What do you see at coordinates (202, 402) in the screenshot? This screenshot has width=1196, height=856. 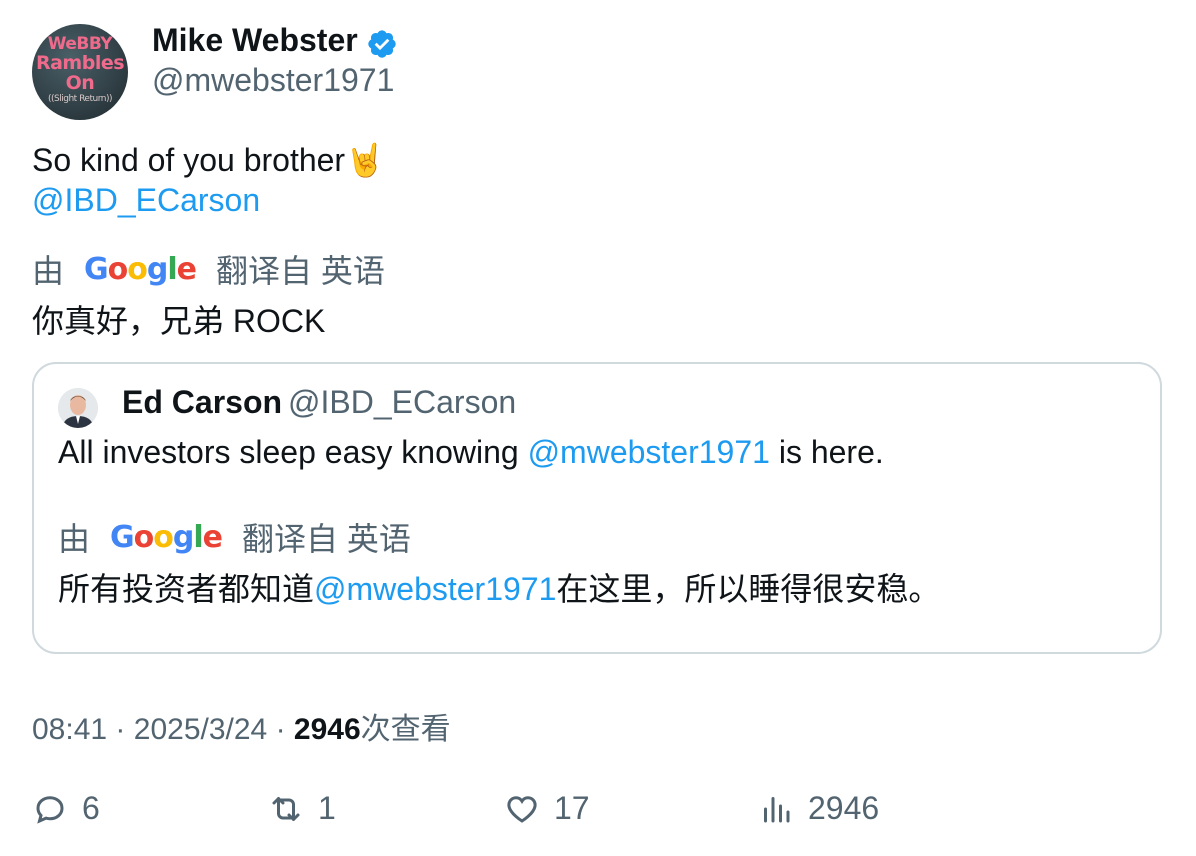 I see `quoted-author-name: Ed Carson` at bounding box center [202, 402].